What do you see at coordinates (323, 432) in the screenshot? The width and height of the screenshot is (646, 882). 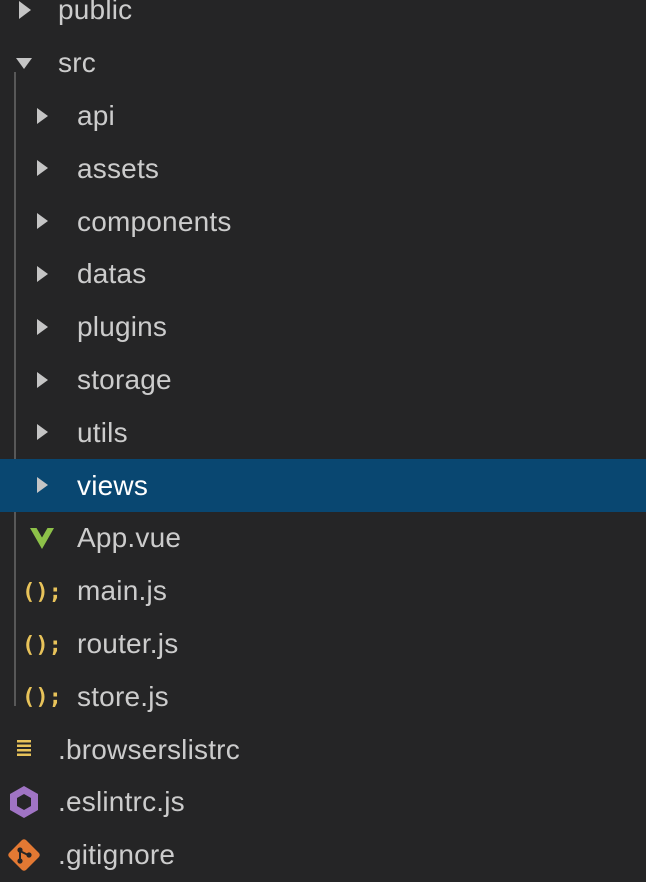 I see `tree-item-utils: utils` at bounding box center [323, 432].